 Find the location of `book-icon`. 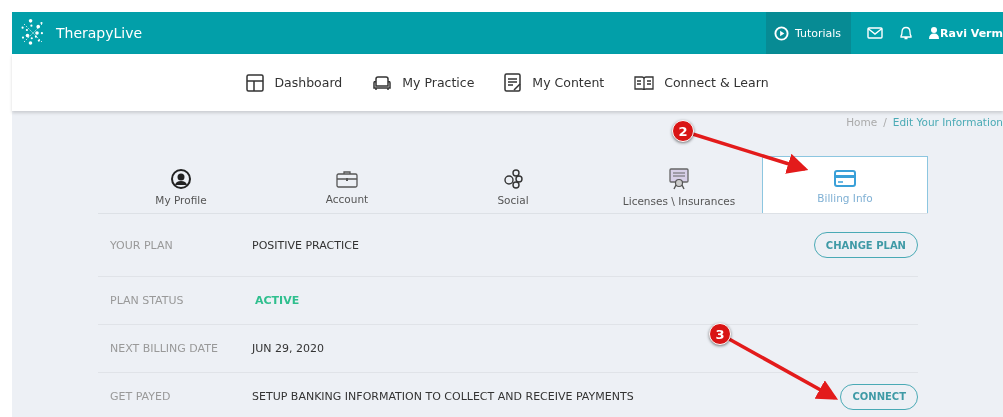

book-icon is located at coordinates (644, 82).